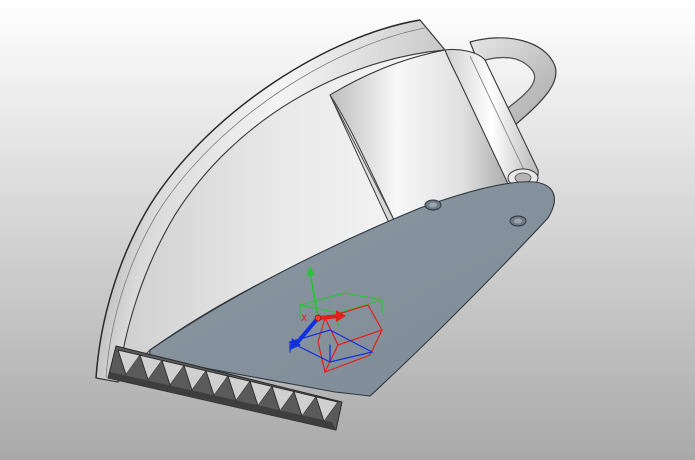  What do you see at coordinates (433, 205) in the screenshot?
I see `mount-hole-1-inner` at bounding box center [433, 205].